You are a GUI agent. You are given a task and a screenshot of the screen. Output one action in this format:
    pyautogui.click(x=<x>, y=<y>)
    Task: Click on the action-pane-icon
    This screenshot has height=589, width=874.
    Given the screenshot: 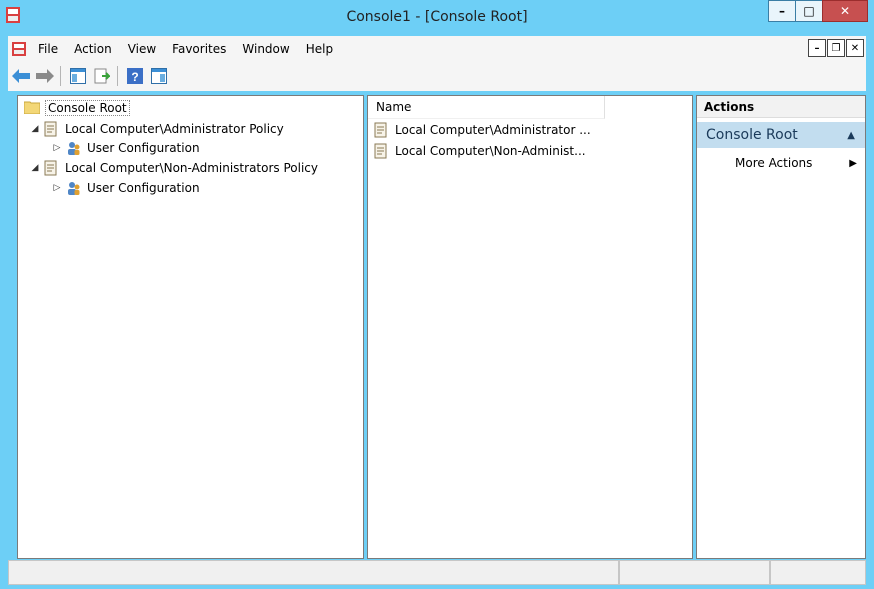 What is the action you would take?
    pyautogui.click(x=159, y=76)
    